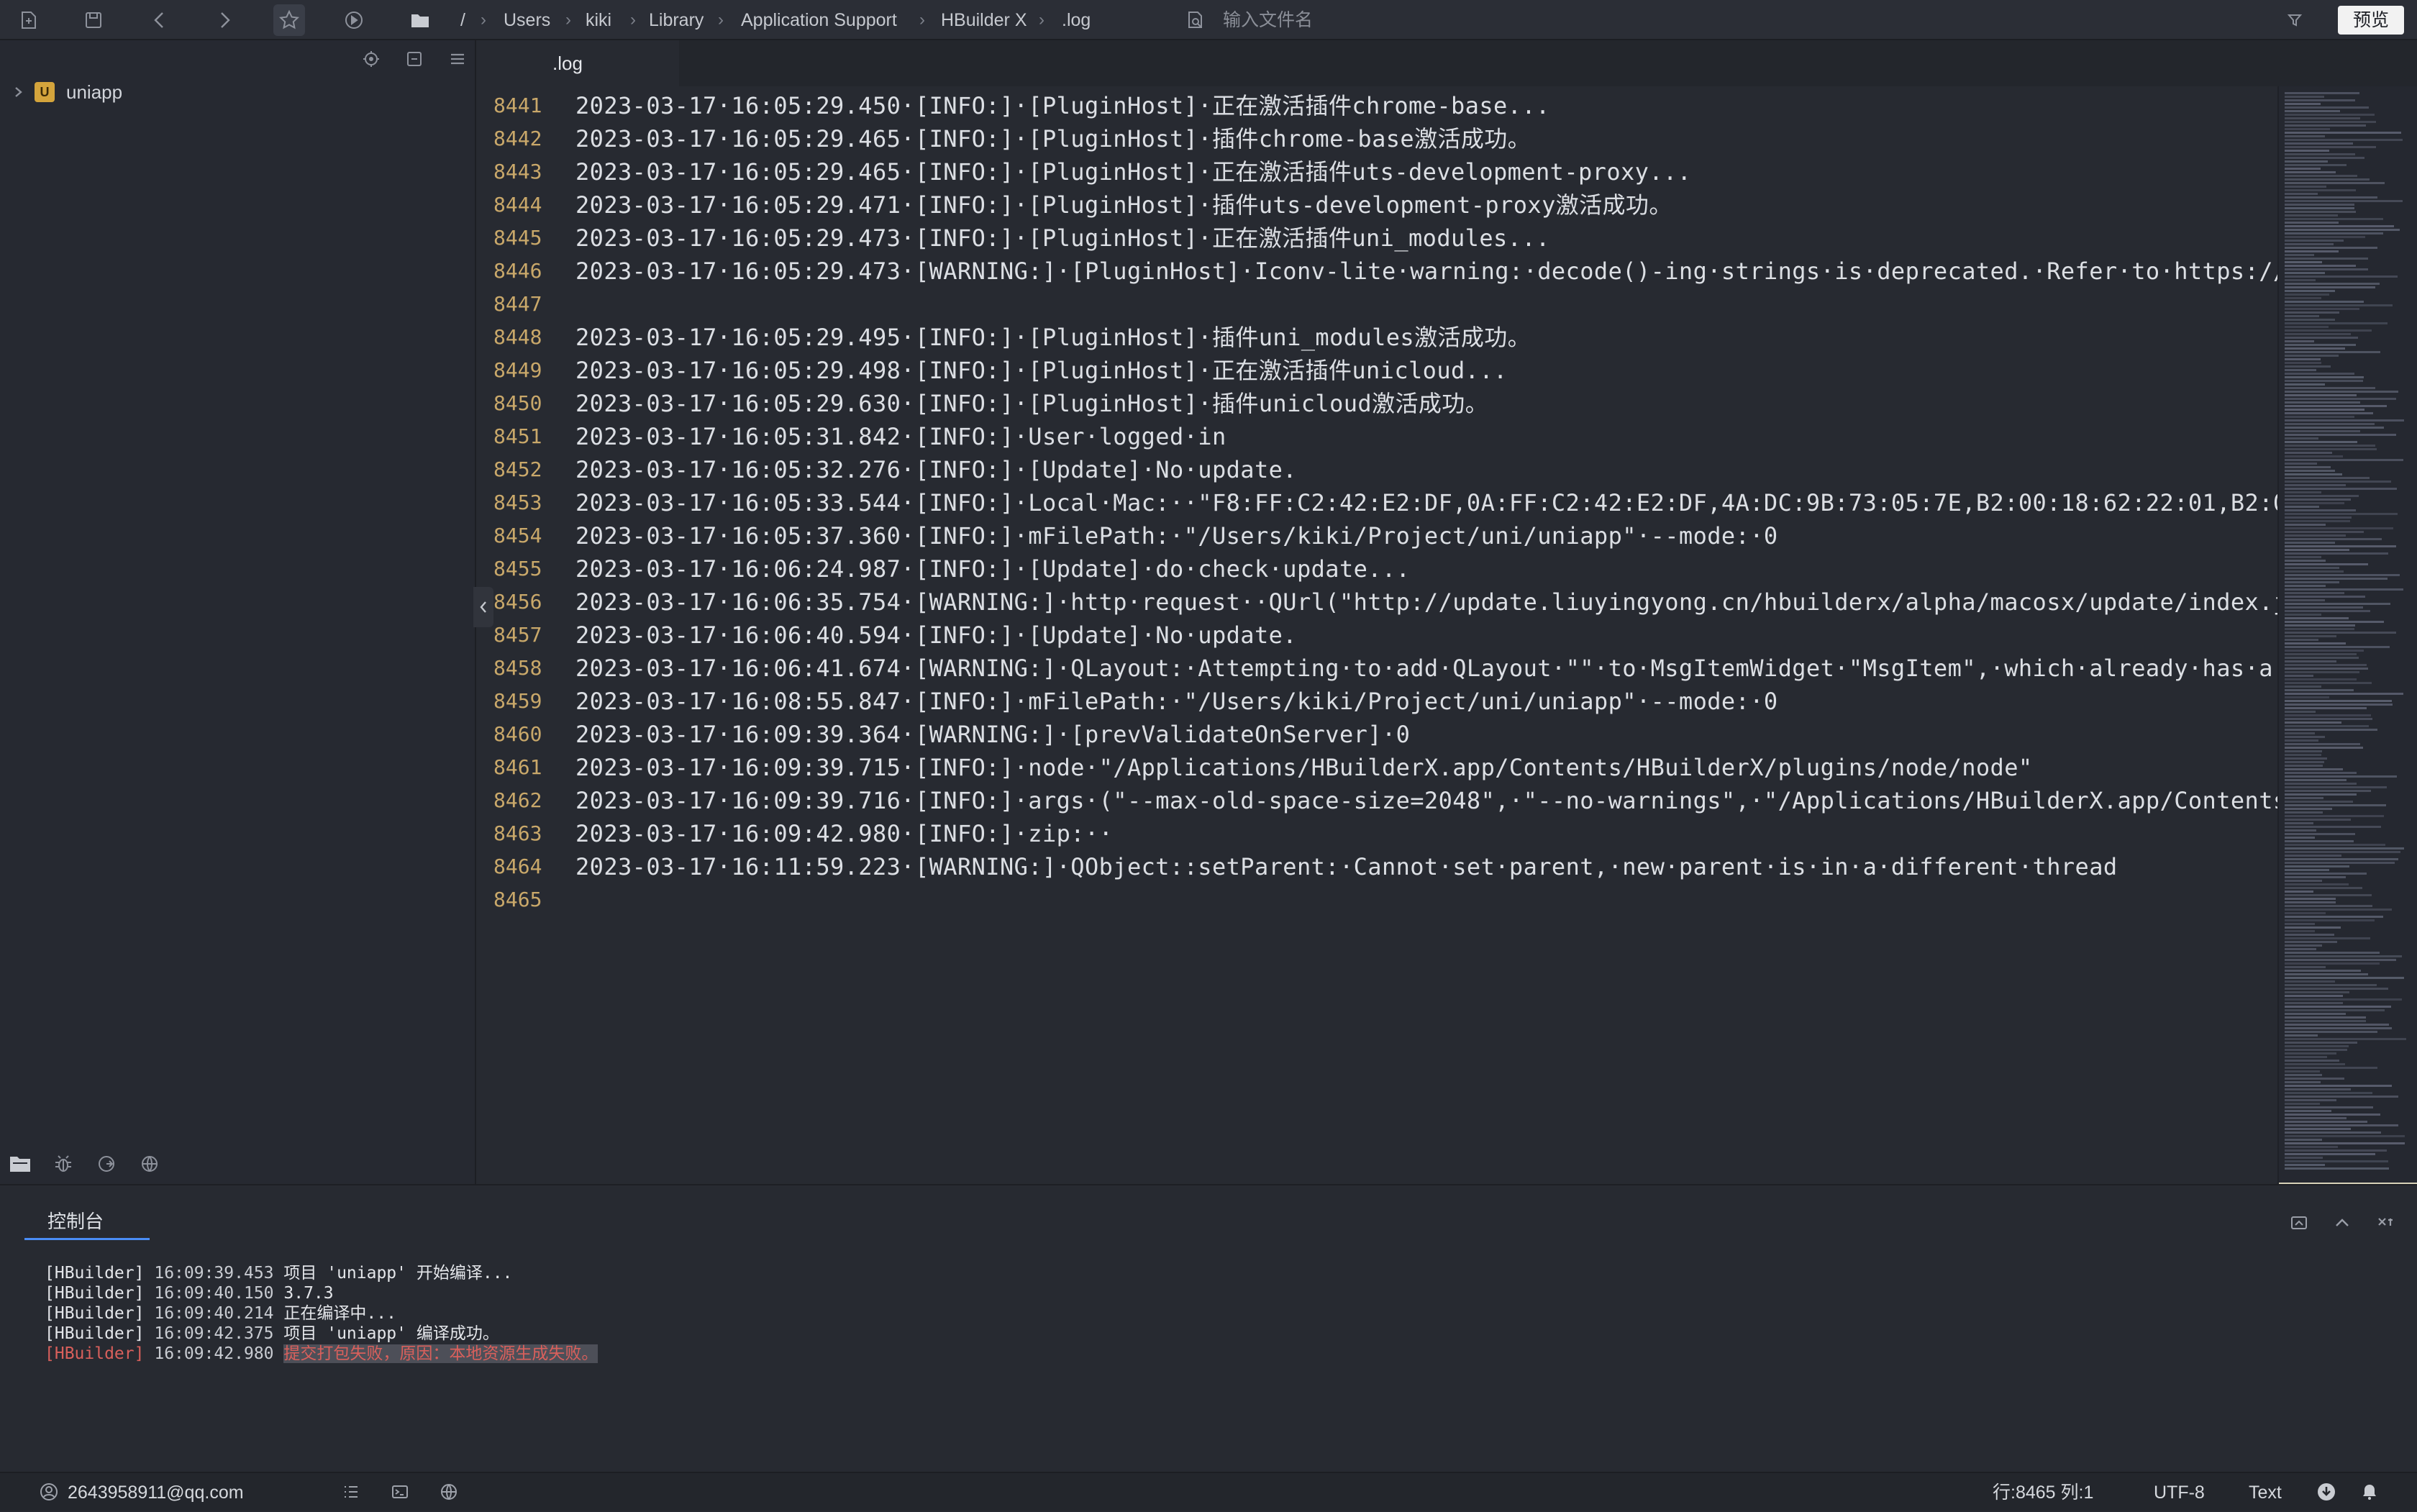 This screenshot has width=2417, height=1512. Describe the element at coordinates (676, 20) in the screenshot. I see `breadcrumb-library: Library` at that location.